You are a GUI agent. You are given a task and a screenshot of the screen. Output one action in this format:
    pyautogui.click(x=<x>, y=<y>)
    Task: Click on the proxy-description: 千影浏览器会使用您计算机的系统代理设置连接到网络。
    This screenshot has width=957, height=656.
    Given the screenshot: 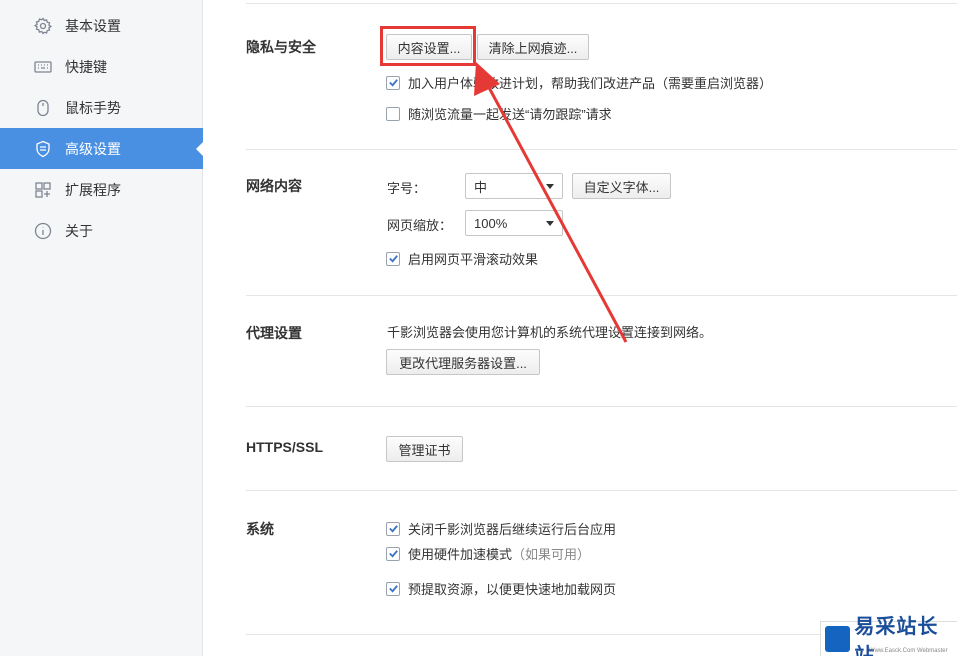 What is the action you would take?
    pyautogui.click(x=550, y=332)
    